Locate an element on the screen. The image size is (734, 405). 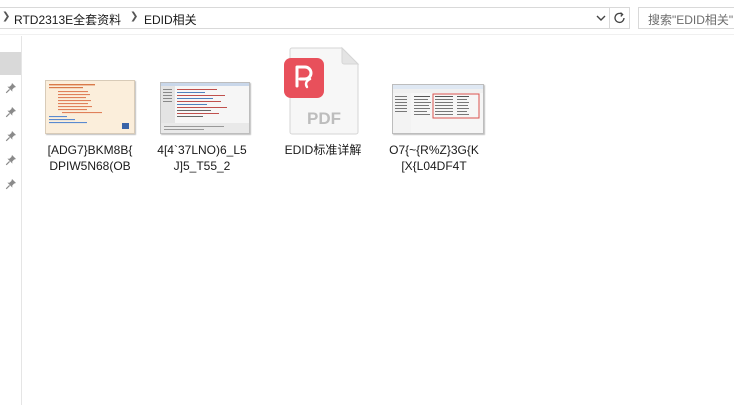
refresh-button is located at coordinates (620, 18).